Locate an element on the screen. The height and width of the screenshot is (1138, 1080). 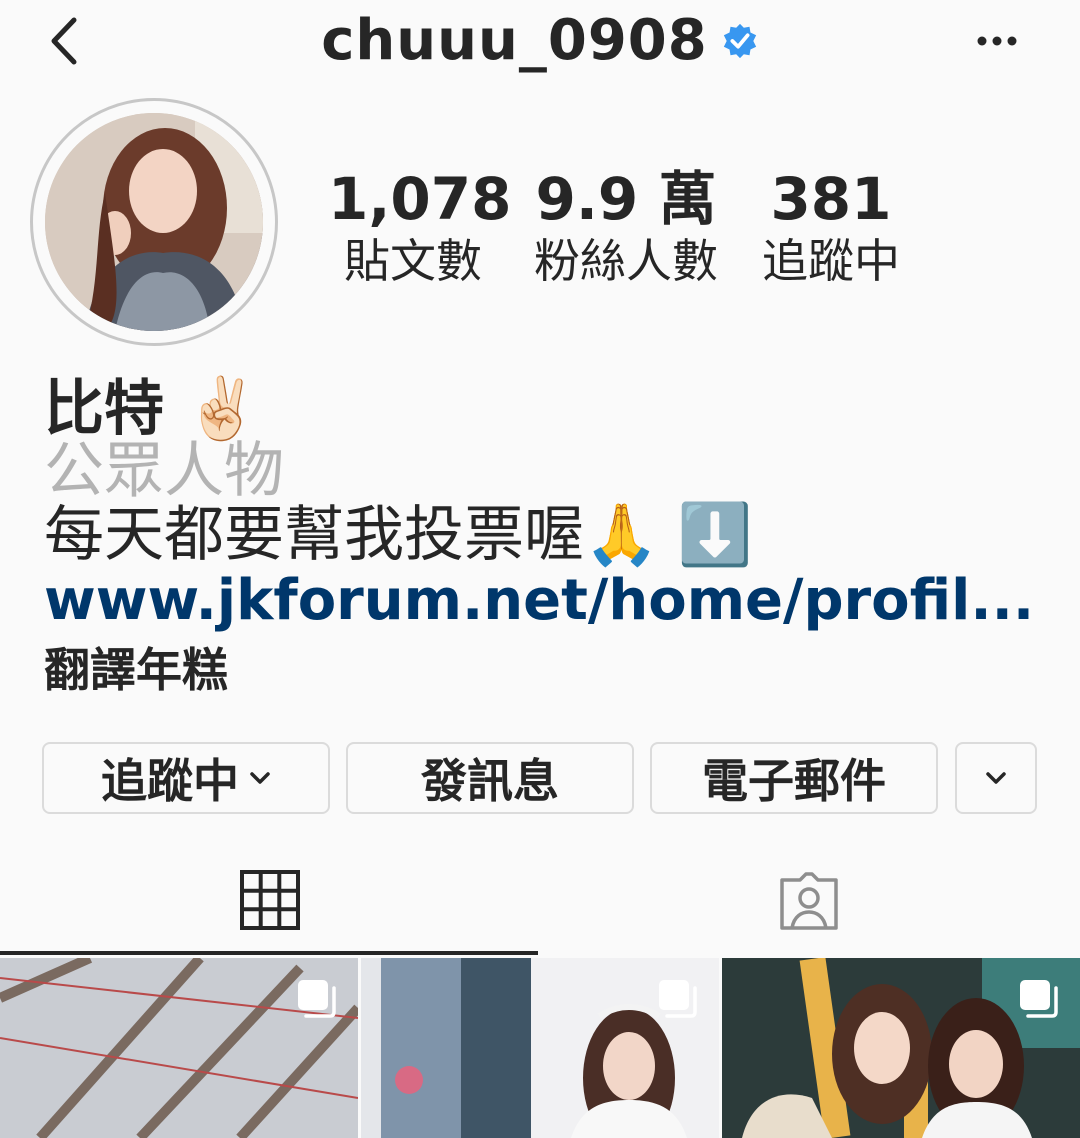
profile-display-name: 比特 ✌🏻 is located at coordinates (152, 409).